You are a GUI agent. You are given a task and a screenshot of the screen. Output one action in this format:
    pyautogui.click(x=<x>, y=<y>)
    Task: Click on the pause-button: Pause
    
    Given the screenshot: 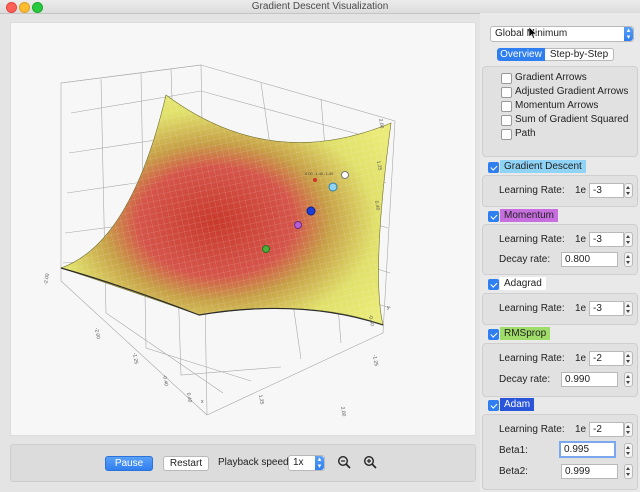 What is the action you would take?
    pyautogui.click(x=129, y=463)
    